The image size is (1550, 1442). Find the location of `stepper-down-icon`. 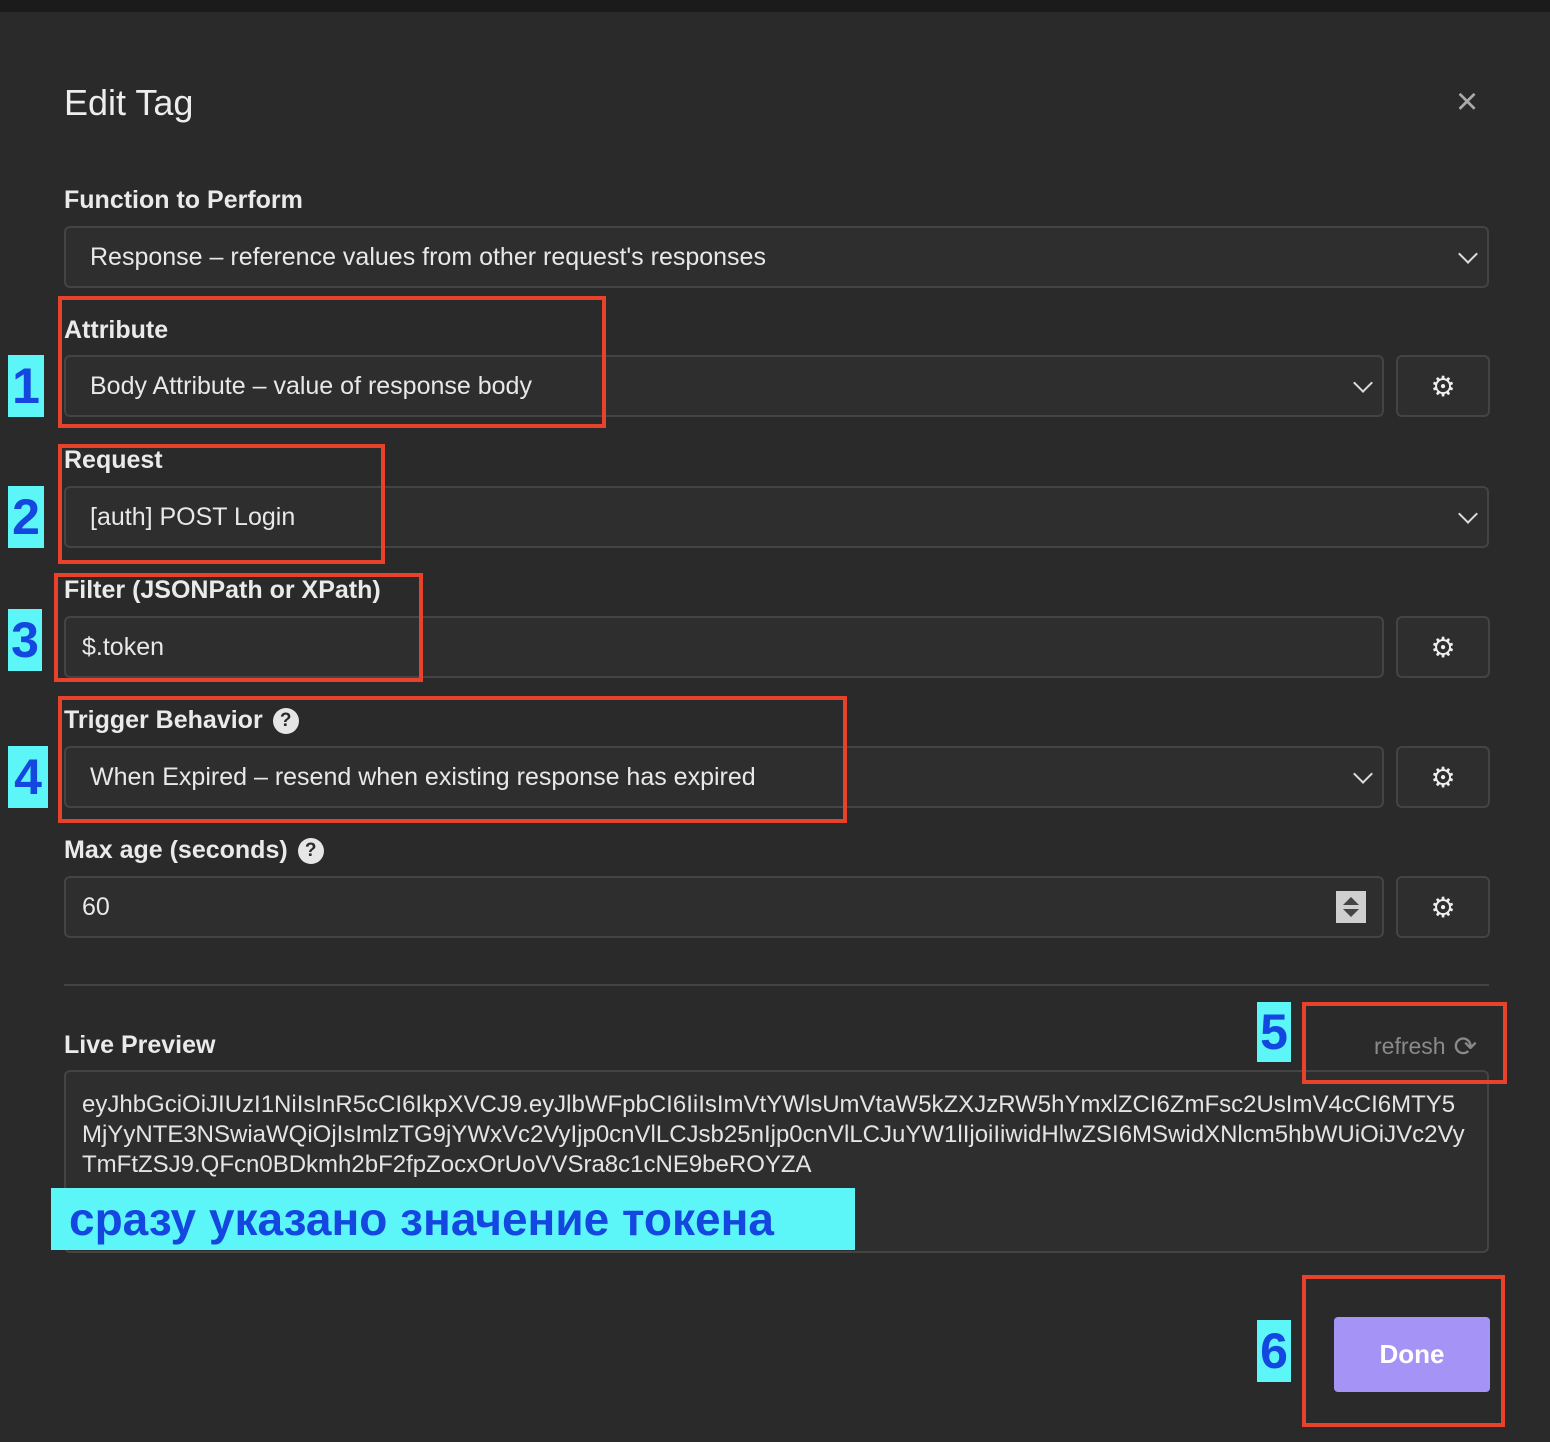

stepper-down-icon is located at coordinates (1351, 913).